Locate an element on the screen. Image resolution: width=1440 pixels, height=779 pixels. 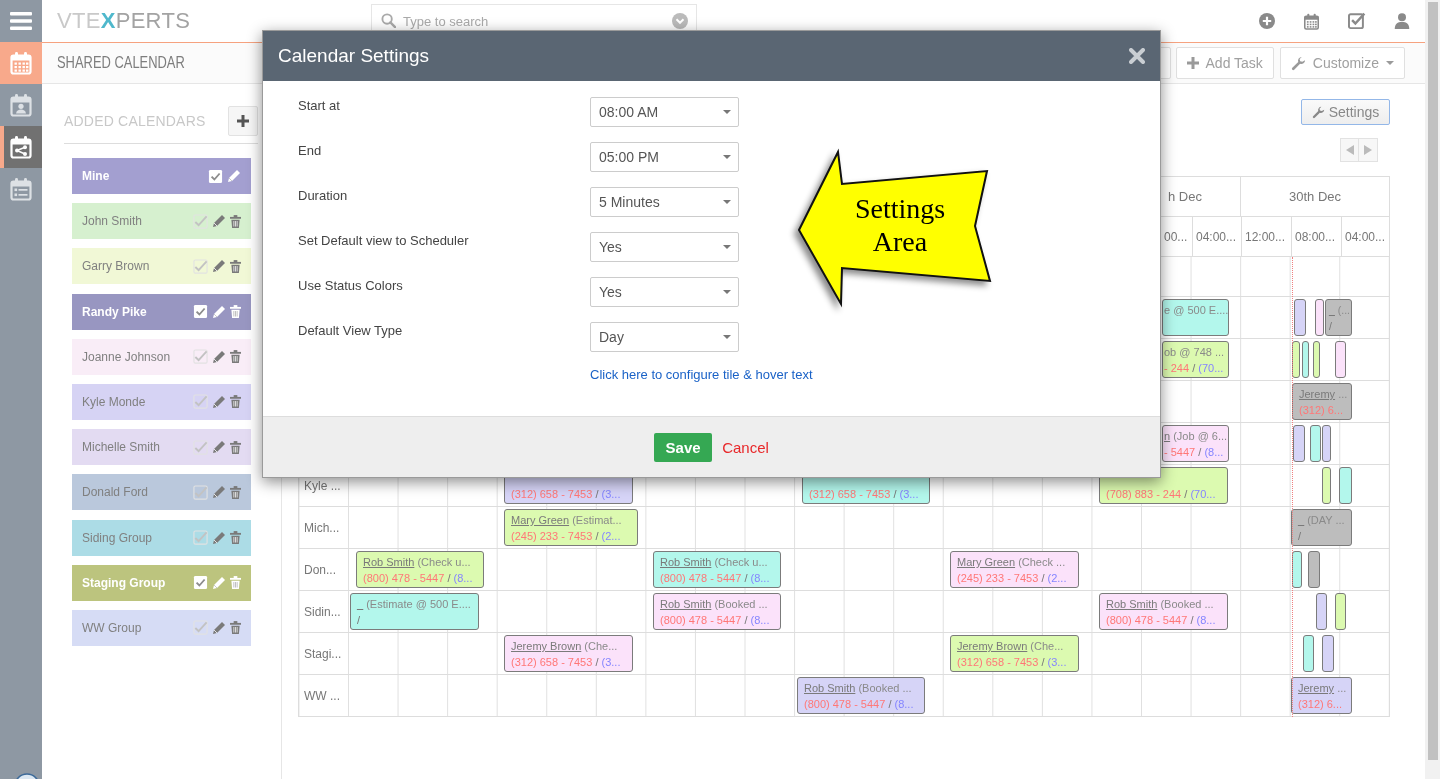
event-block: _ (Estimate @ 500 E.... / is located at coordinates (414, 611).